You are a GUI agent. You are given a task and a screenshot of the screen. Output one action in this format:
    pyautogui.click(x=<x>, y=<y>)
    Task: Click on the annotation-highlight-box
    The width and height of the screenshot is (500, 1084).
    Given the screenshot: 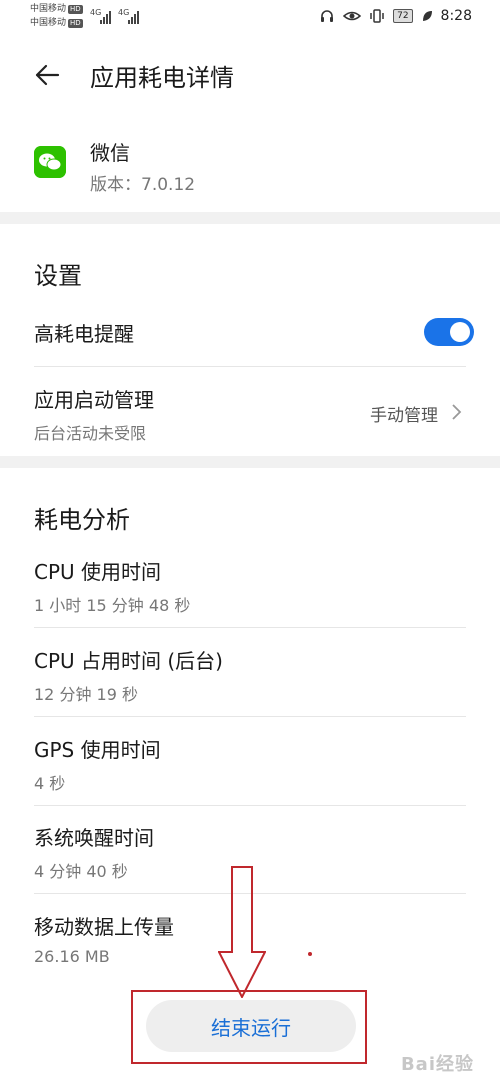 What is the action you would take?
    pyautogui.click(x=249, y=1027)
    